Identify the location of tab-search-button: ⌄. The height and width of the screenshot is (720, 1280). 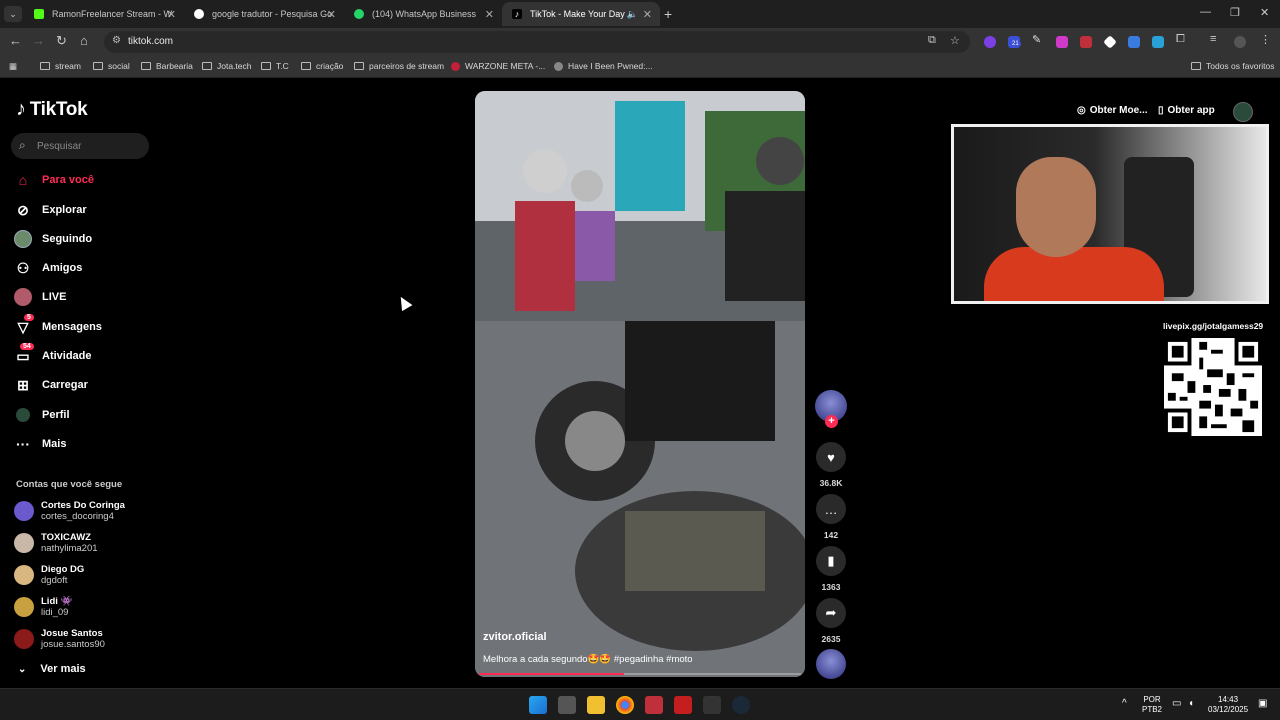
(13, 14).